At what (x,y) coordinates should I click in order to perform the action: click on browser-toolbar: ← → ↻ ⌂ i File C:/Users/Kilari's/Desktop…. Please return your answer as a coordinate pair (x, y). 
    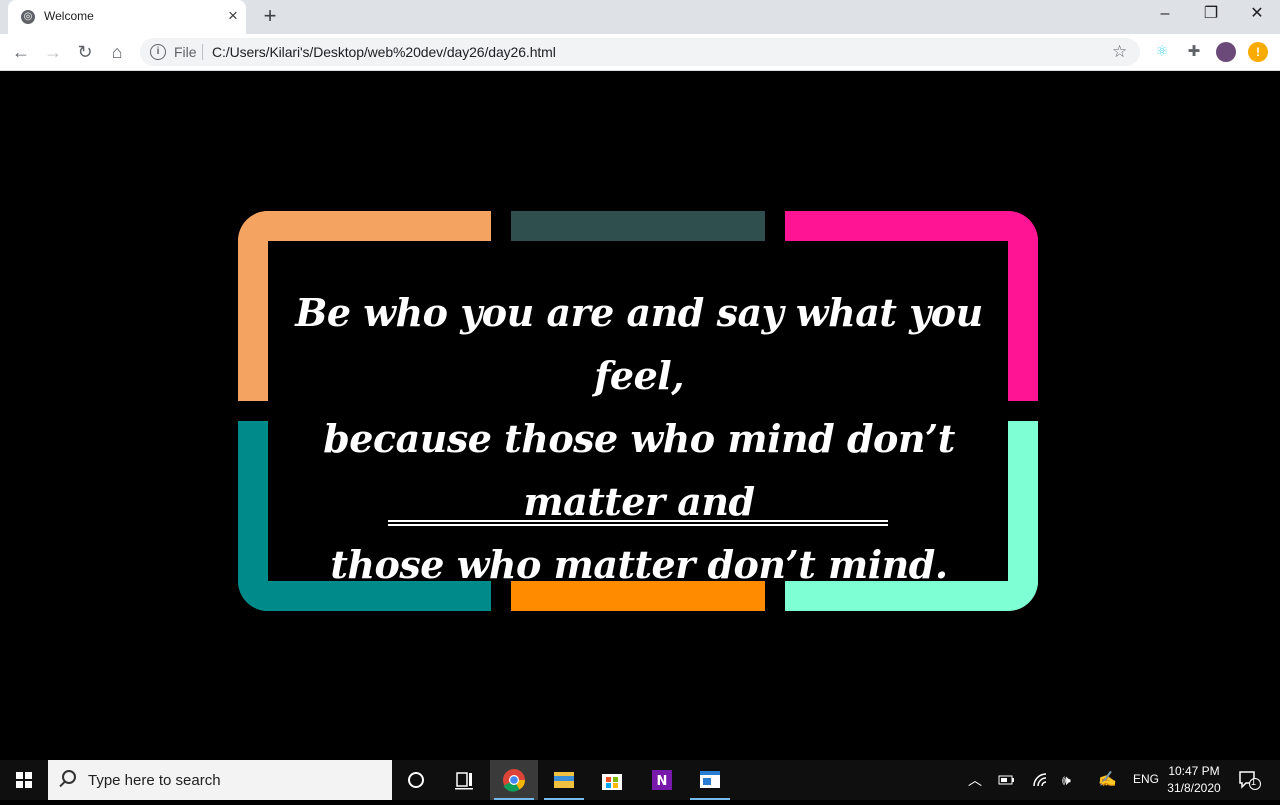
    Looking at the image, I should click on (640, 52).